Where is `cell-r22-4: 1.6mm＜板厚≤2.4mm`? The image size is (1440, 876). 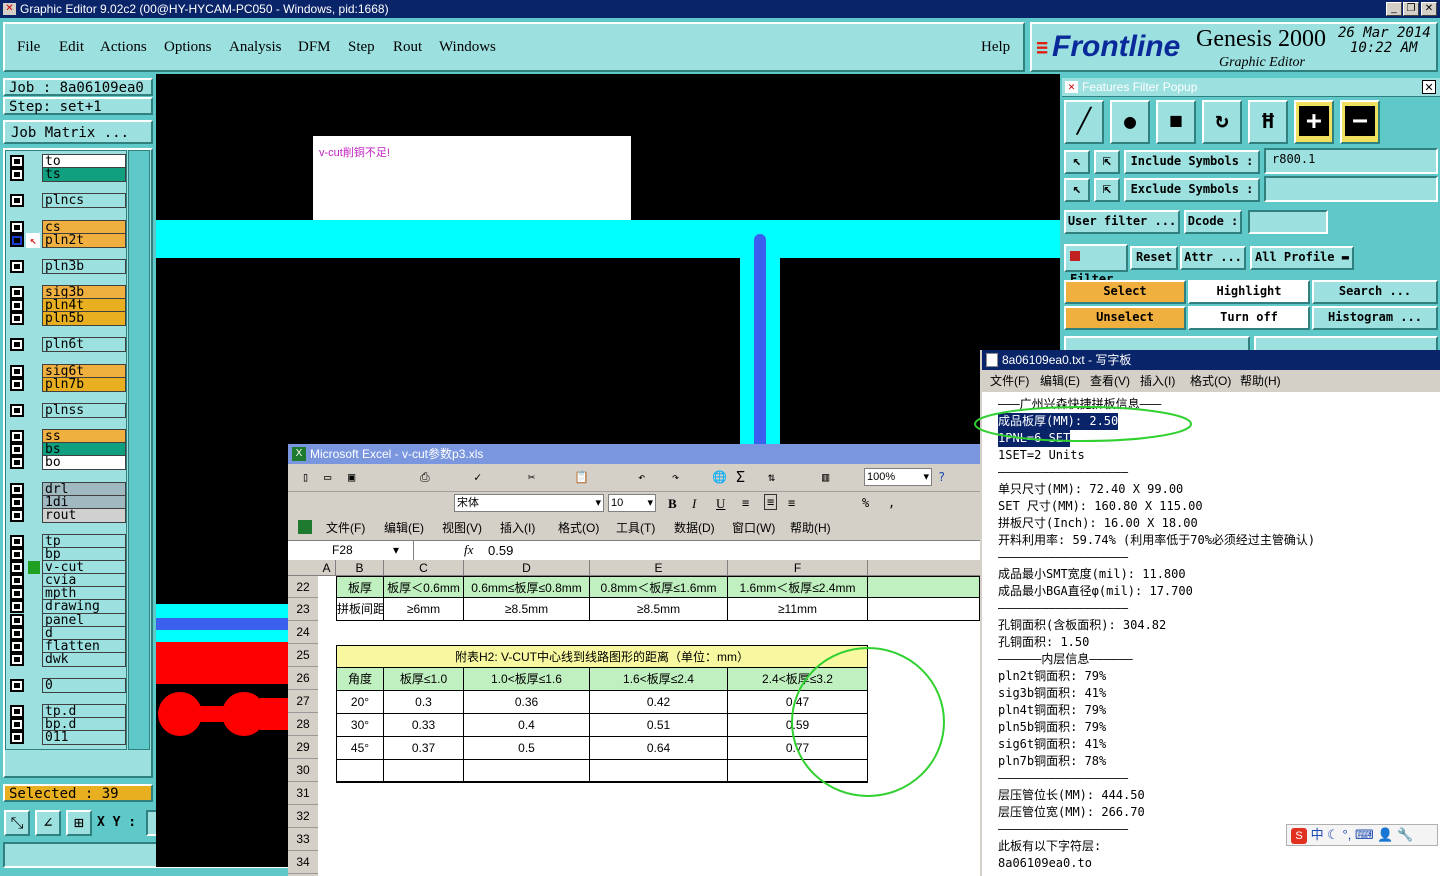 cell-r22-4: 1.6mm＜板厚≤2.4mm is located at coordinates (798, 587).